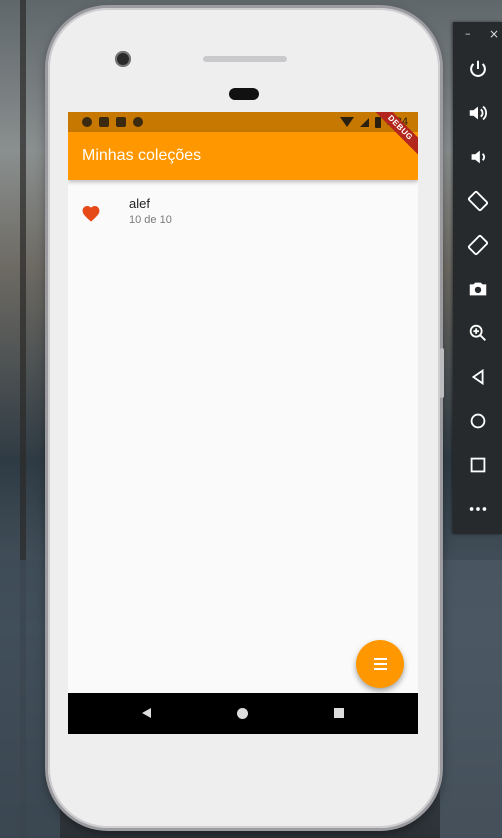 This screenshot has height=838, width=502. I want to click on earpiece-speaker, so click(245, 59).